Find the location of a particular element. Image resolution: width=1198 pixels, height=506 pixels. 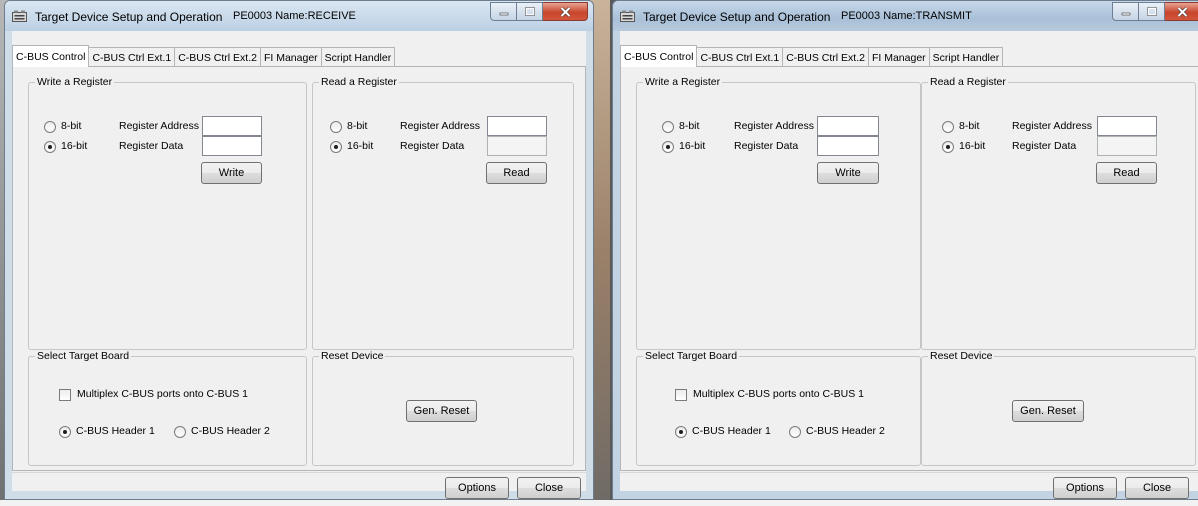

desktop-background-bottom is located at coordinates (599, 503).